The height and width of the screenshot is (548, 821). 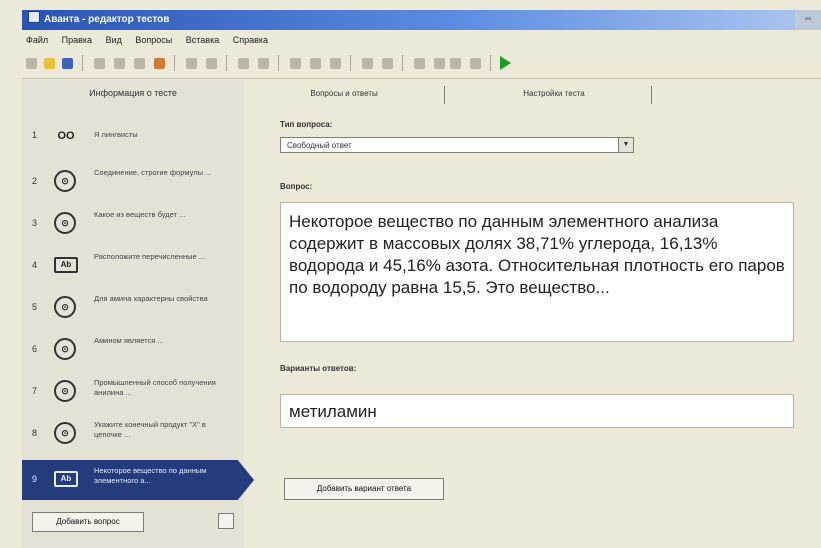 I want to click on bold-icon, so click(x=295, y=63).